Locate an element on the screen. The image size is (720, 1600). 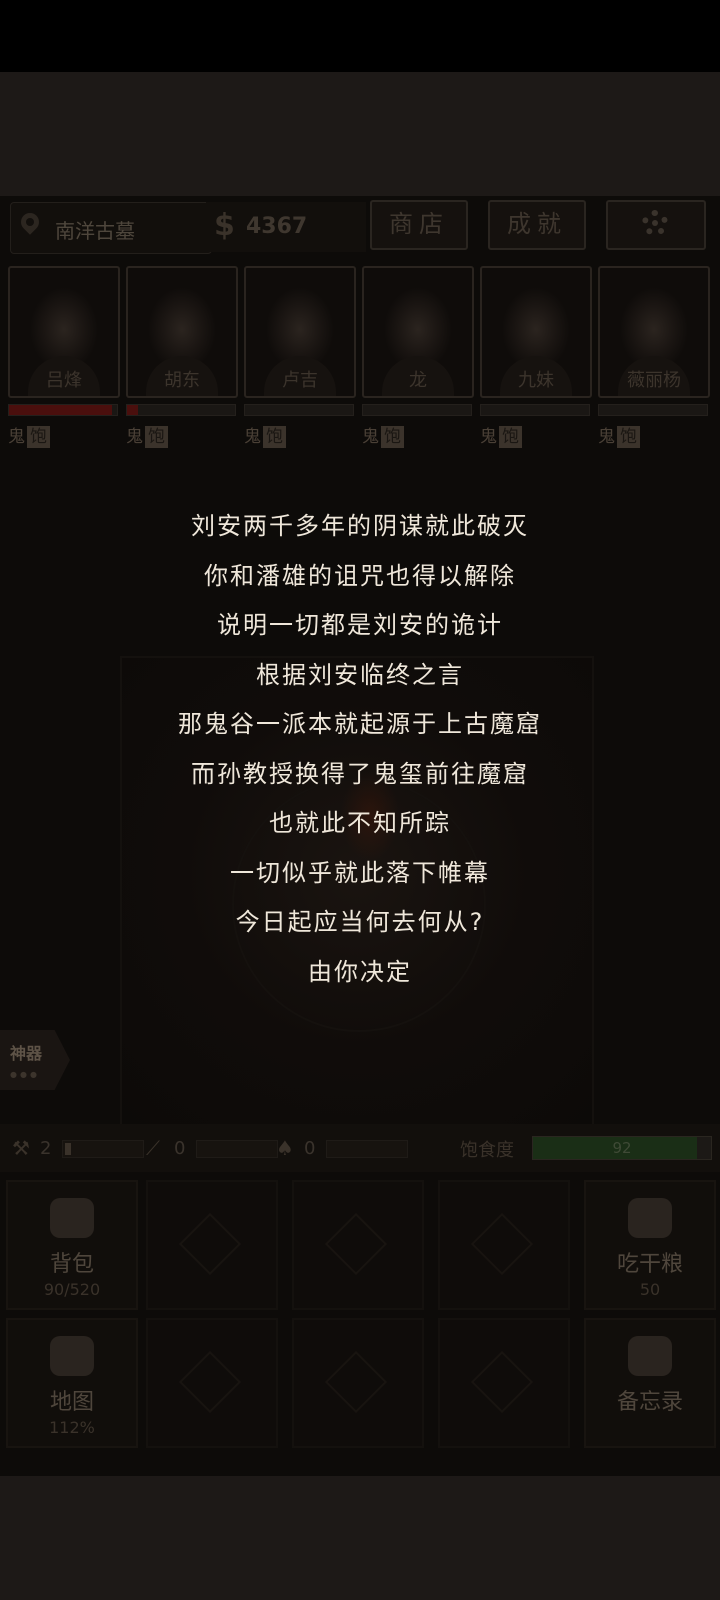
character-card: 九妹 鬼饱 is located at coordinates (536, 358).